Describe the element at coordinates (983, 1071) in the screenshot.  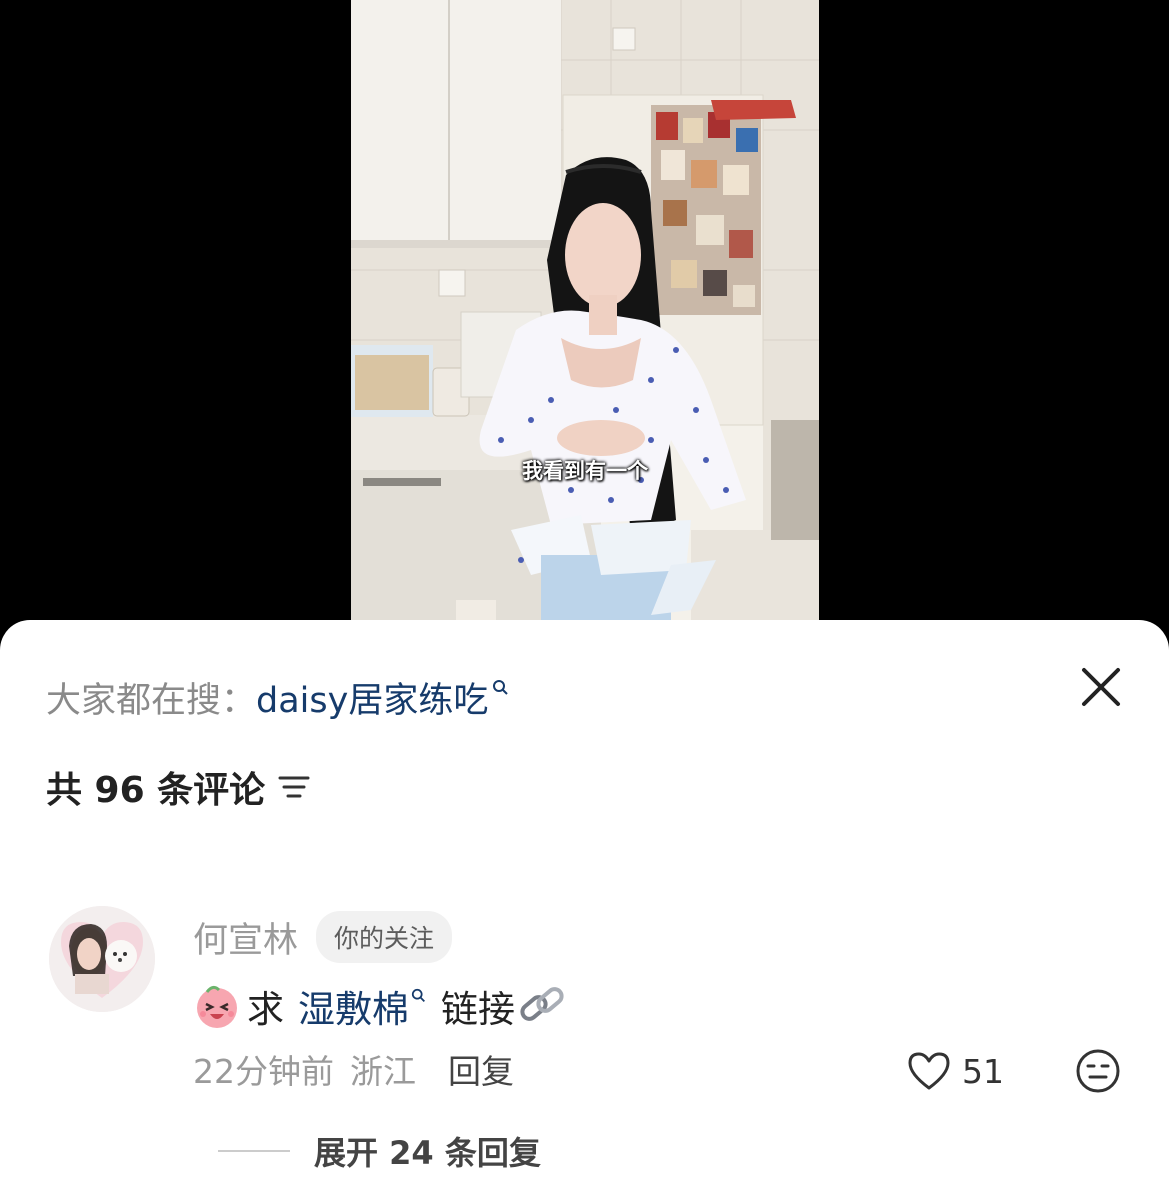
I see `like-count: 51` at that location.